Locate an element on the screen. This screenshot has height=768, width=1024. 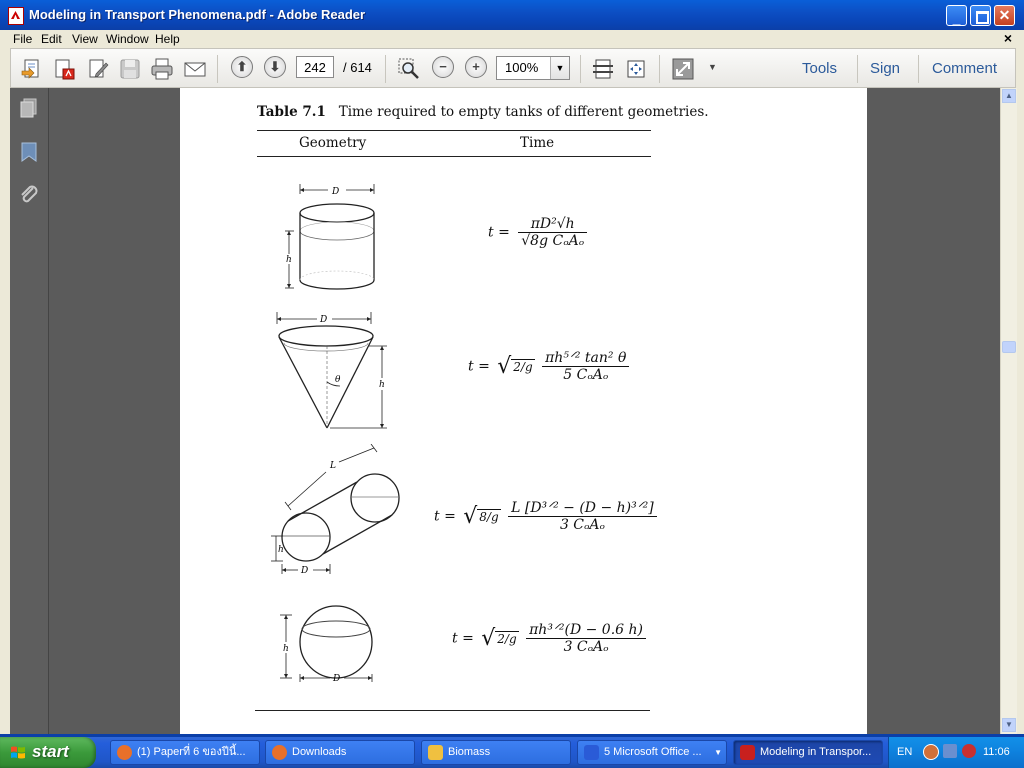
menu-help: Help is located at coordinates (167, 39).